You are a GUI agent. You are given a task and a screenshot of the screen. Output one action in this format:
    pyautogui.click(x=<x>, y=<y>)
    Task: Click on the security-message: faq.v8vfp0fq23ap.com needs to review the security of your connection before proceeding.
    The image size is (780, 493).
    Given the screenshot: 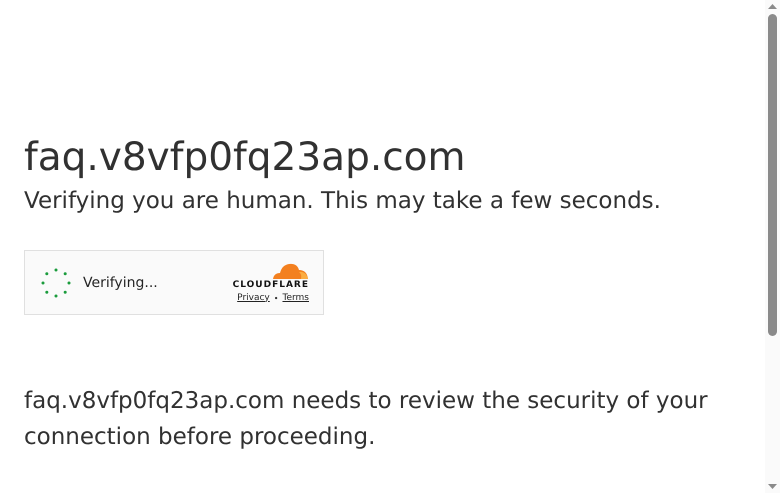 What is the action you would take?
    pyautogui.click(x=366, y=419)
    